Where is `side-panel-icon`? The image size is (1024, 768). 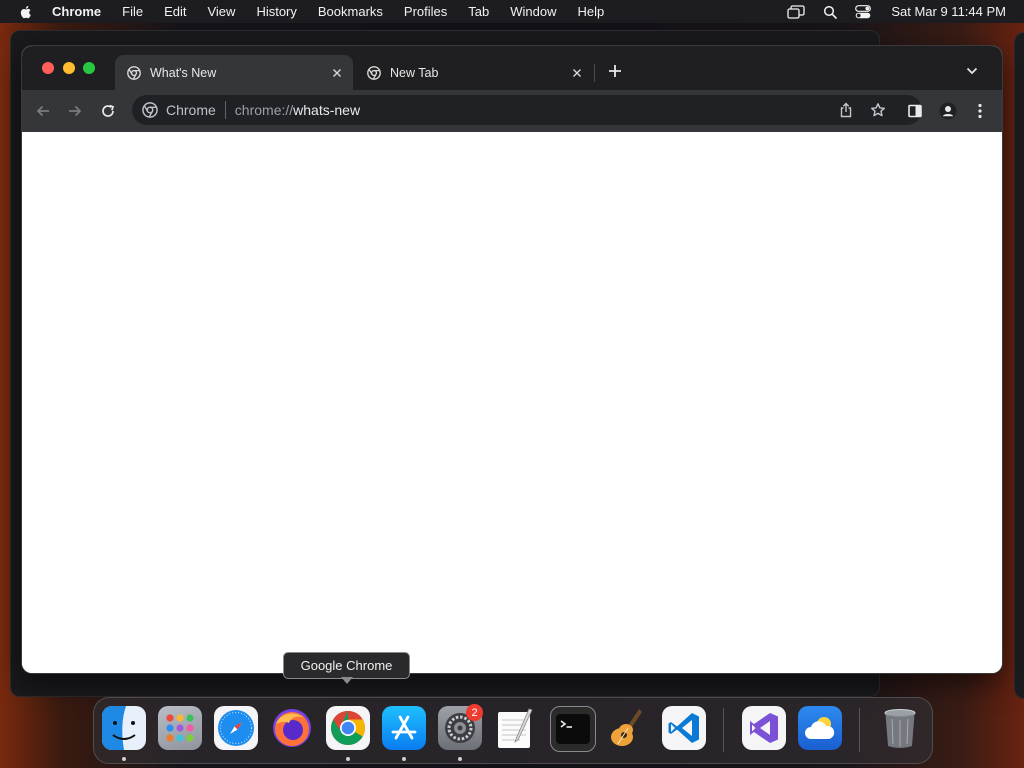
side-panel-icon is located at coordinates (915, 111).